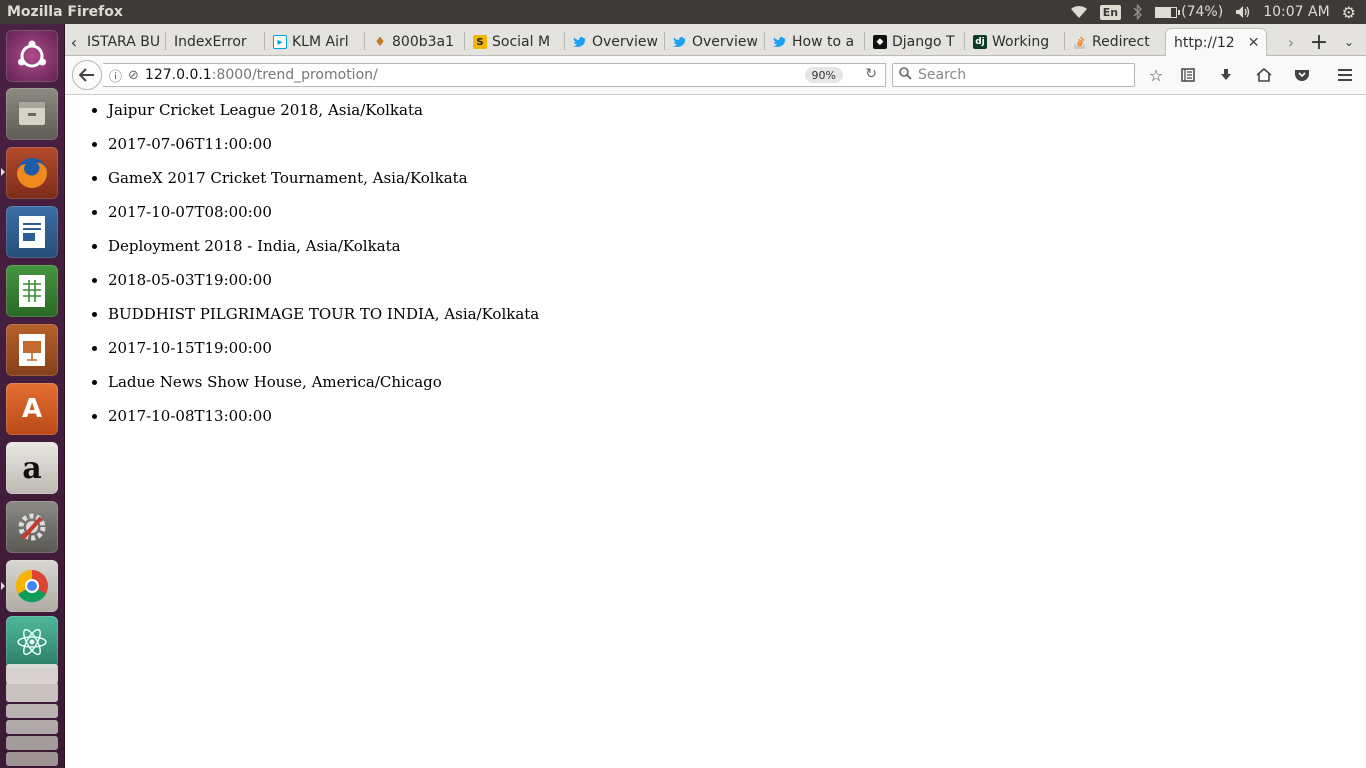  What do you see at coordinates (980, 42) in the screenshot?
I see `dj-icon: dj` at bounding box center [980, 42].